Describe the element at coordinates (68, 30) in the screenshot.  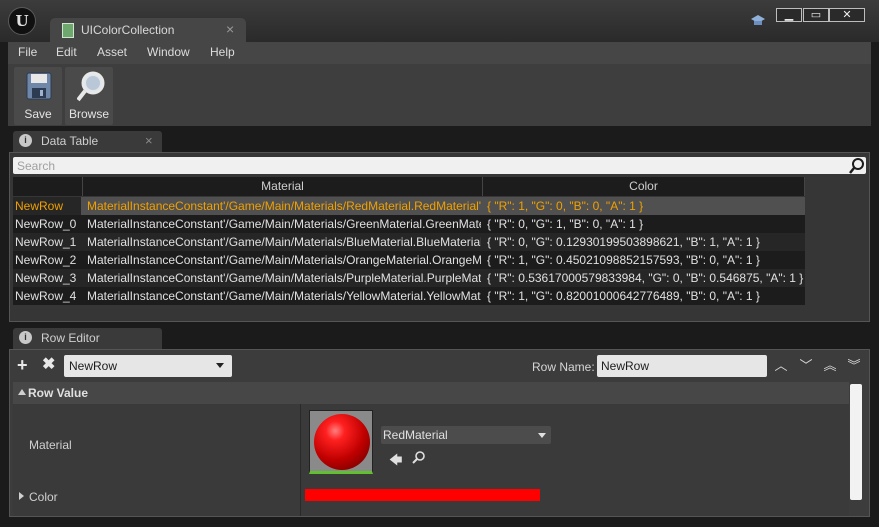
I see `data-table-asset-icon` at that location.